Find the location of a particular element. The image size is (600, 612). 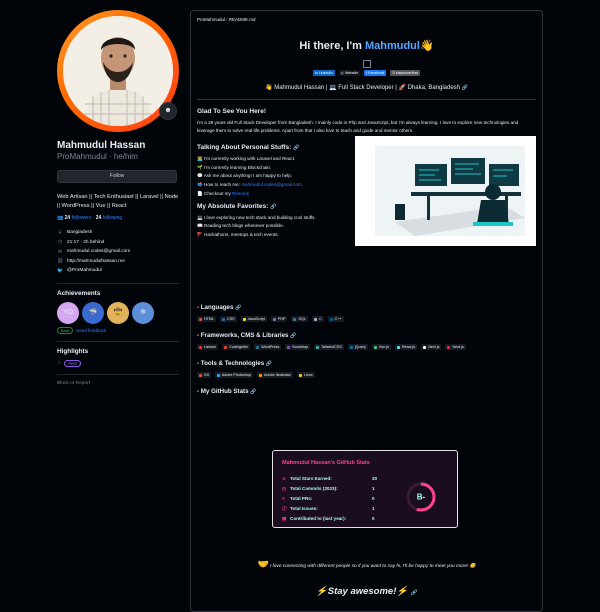

stats-row: ⓘ Total Issues: 1 is located at coordinates (332, 509).